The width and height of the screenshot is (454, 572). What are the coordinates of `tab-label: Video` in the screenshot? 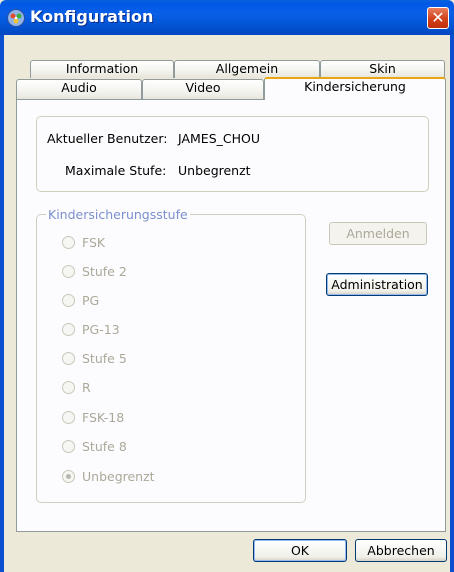 It's located at (203, 87).